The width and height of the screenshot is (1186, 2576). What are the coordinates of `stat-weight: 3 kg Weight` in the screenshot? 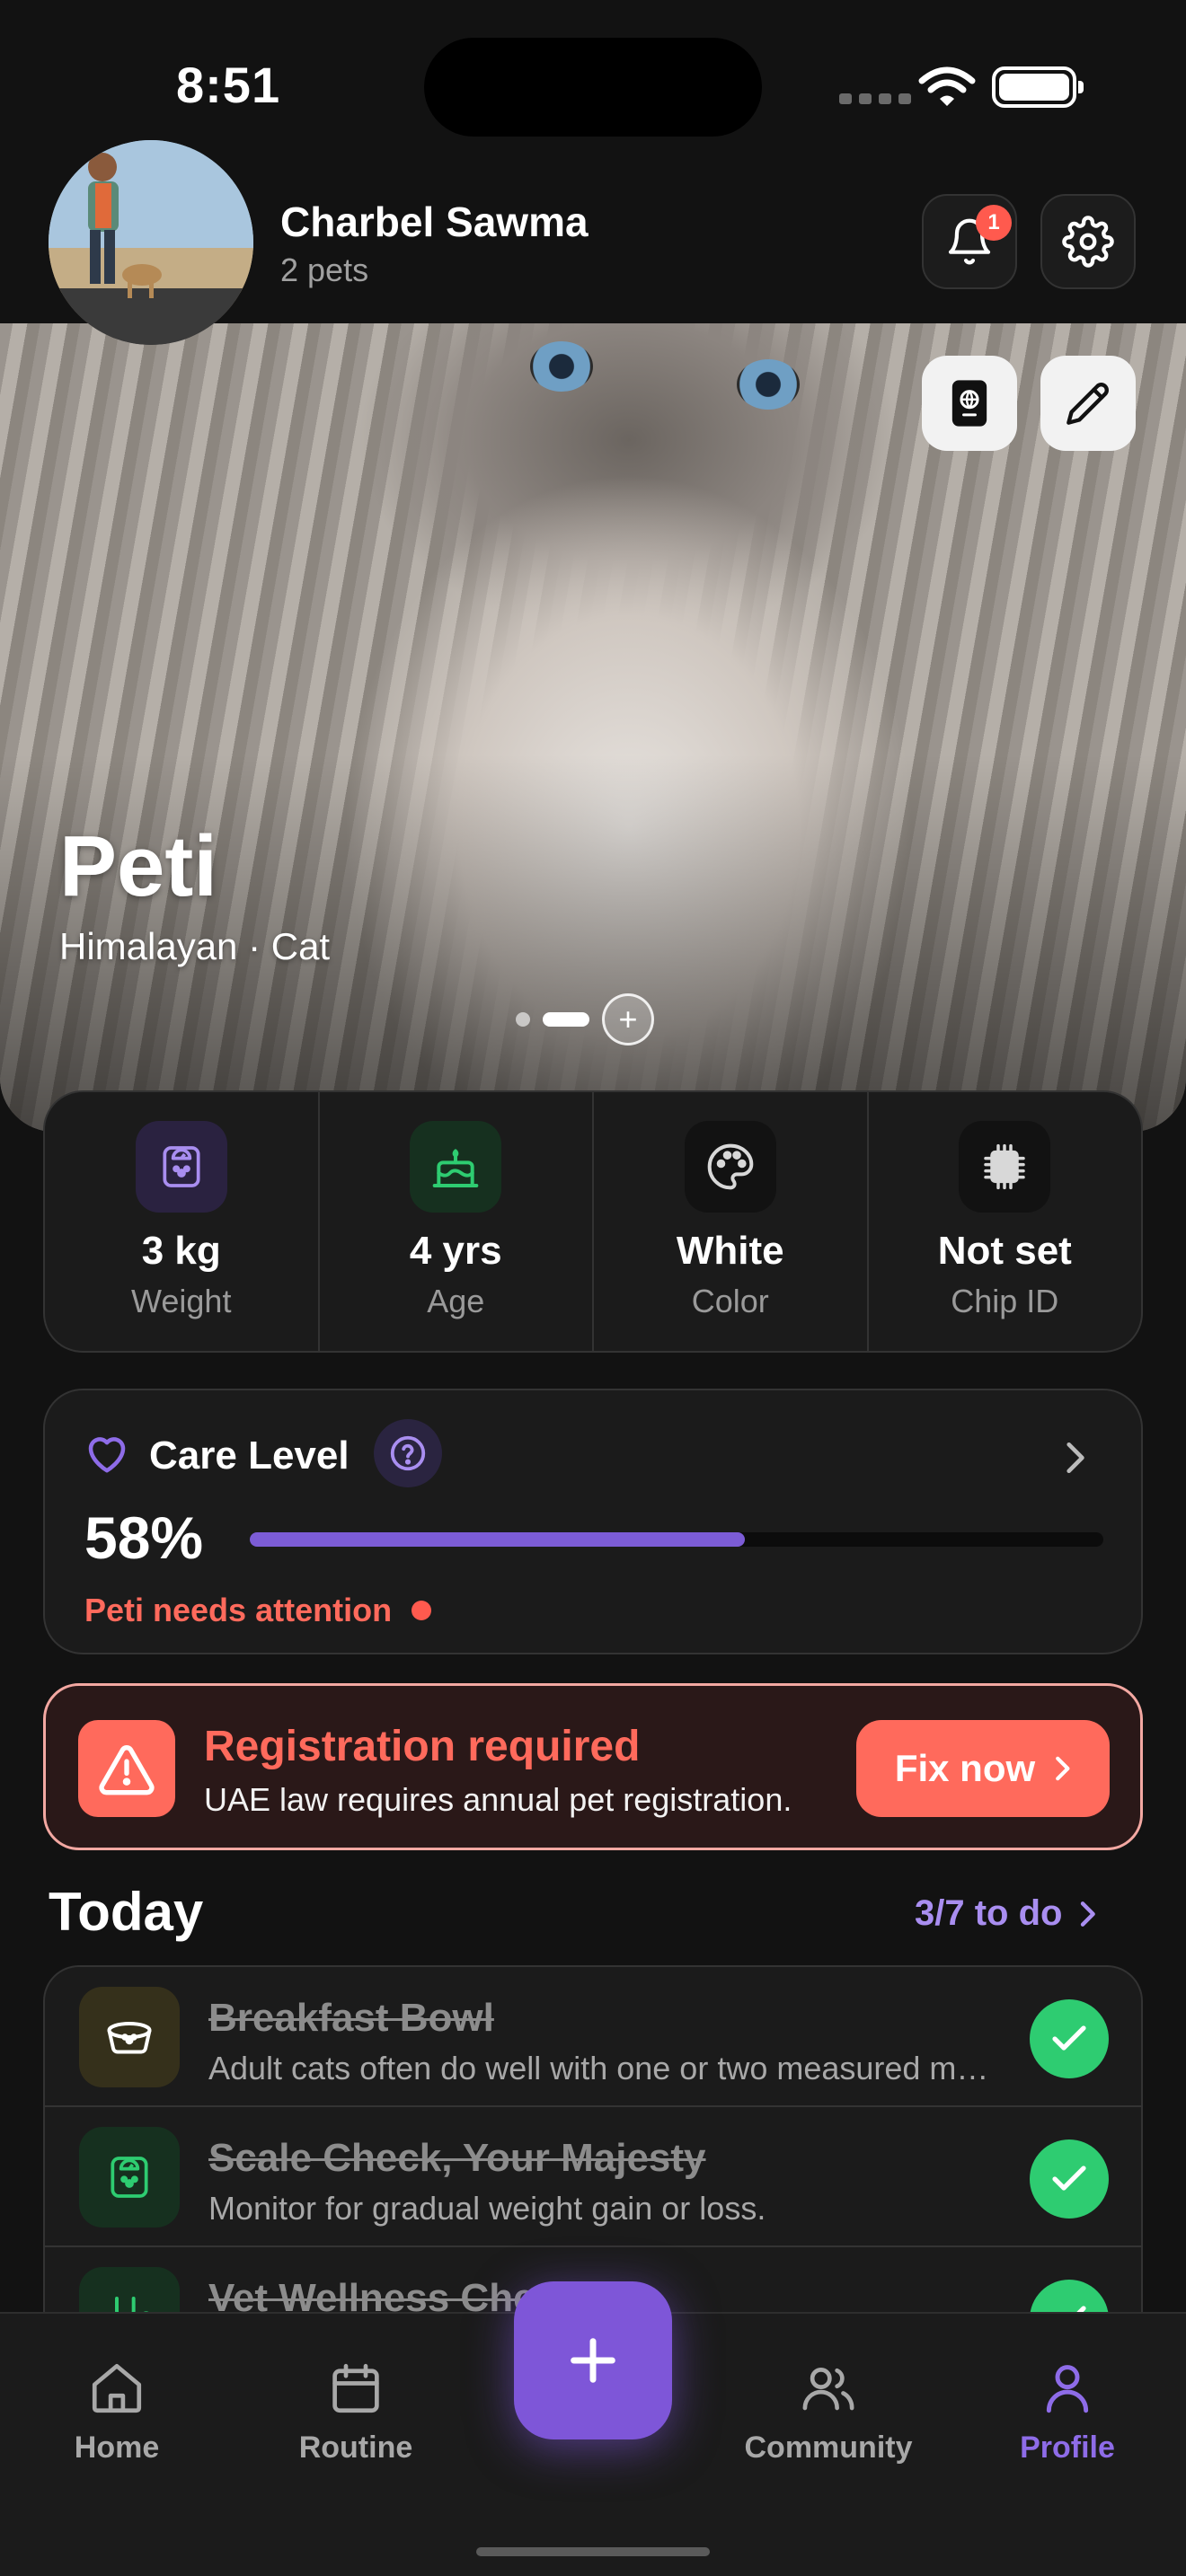 It's located at (182, 1221).